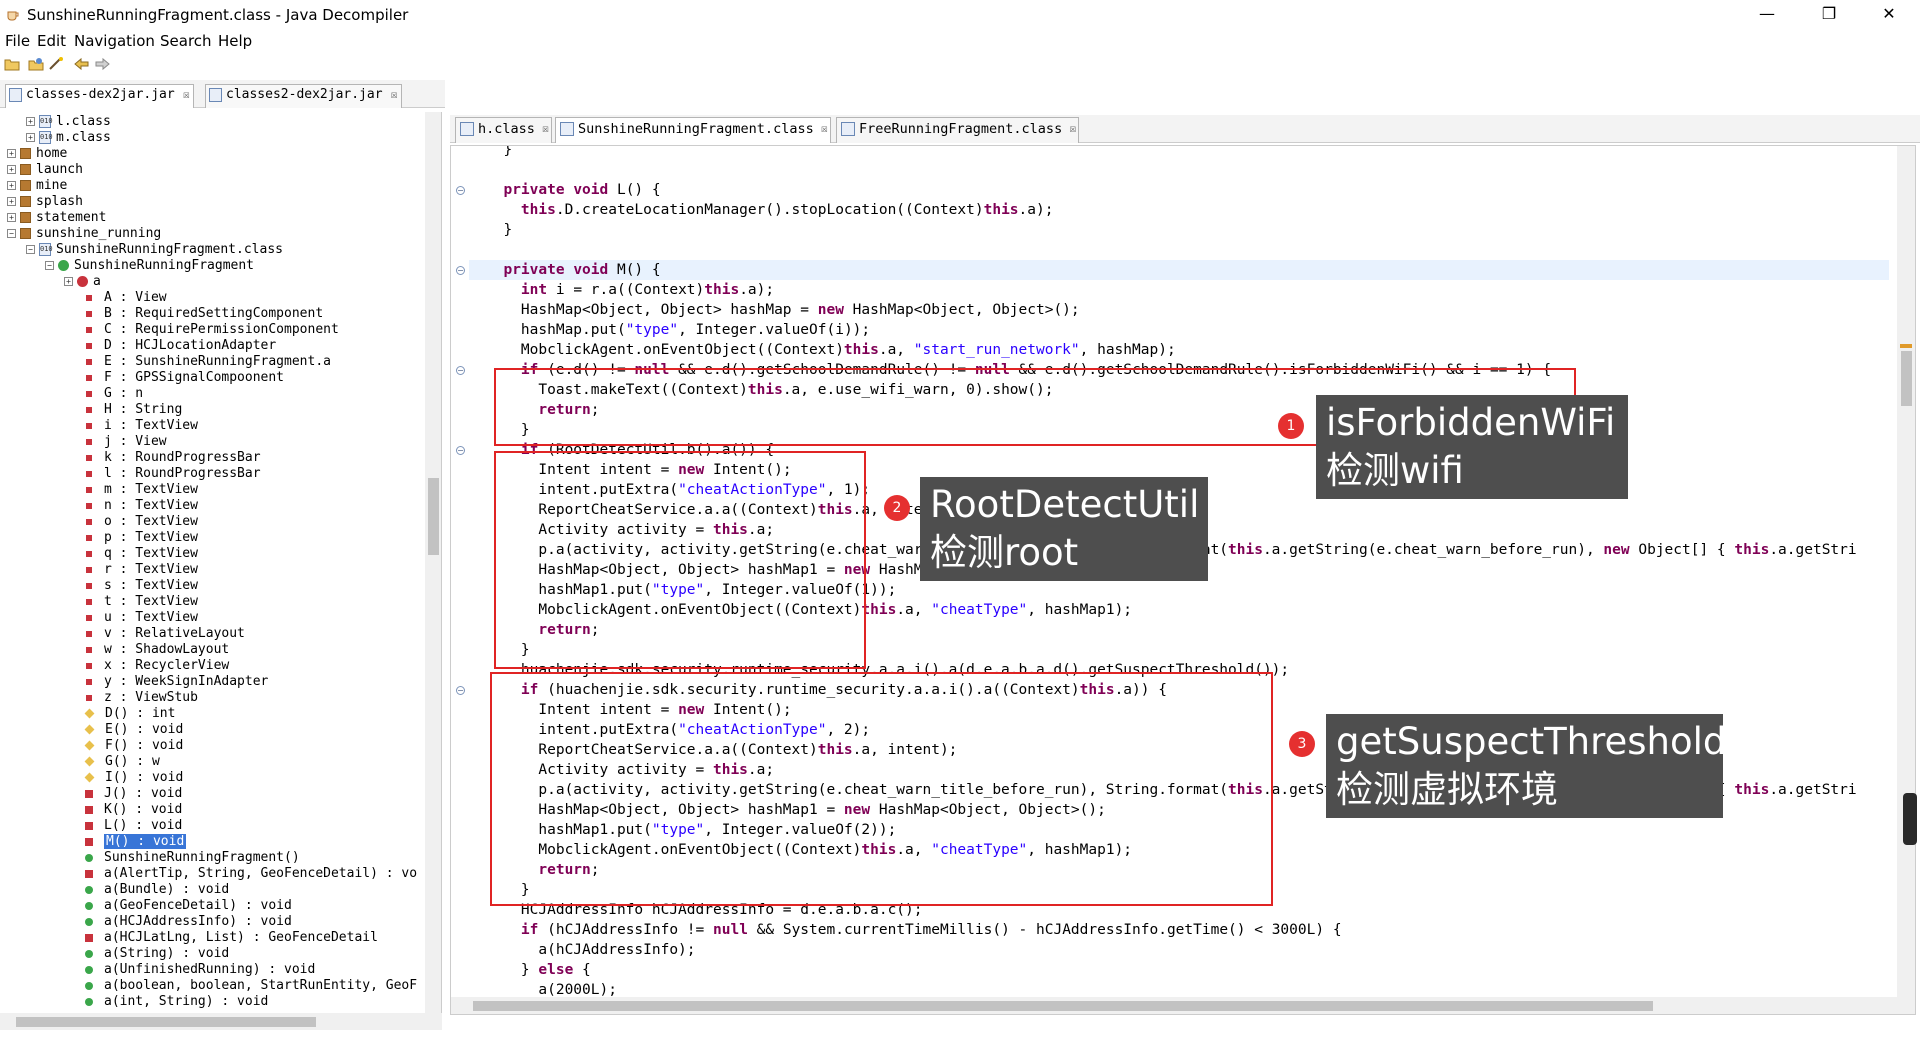 This screenshot has height=1042, width=1920. What do you see at coordinates (132, 410) in the screenshot?
I see `tree-item: H : String` at bounding box center [132, 410].